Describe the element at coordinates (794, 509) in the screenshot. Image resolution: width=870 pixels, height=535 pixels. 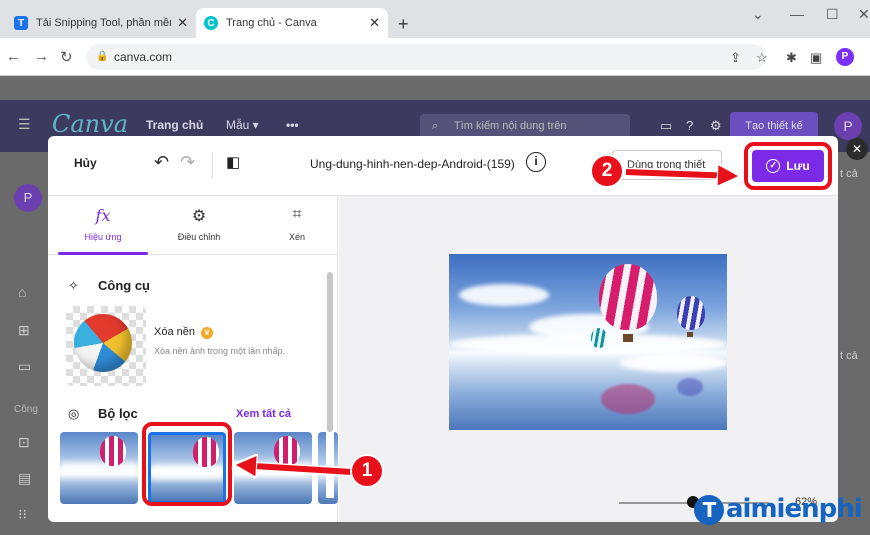
I see `watermark-text: aimienphi` at that location.